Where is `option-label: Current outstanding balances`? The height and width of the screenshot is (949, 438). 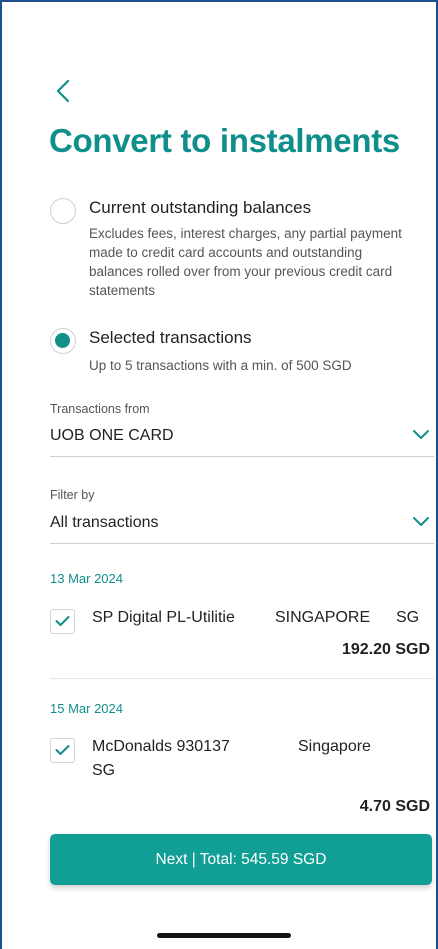
option-label: Current outstanding balances is located at coordinates (200, 207).